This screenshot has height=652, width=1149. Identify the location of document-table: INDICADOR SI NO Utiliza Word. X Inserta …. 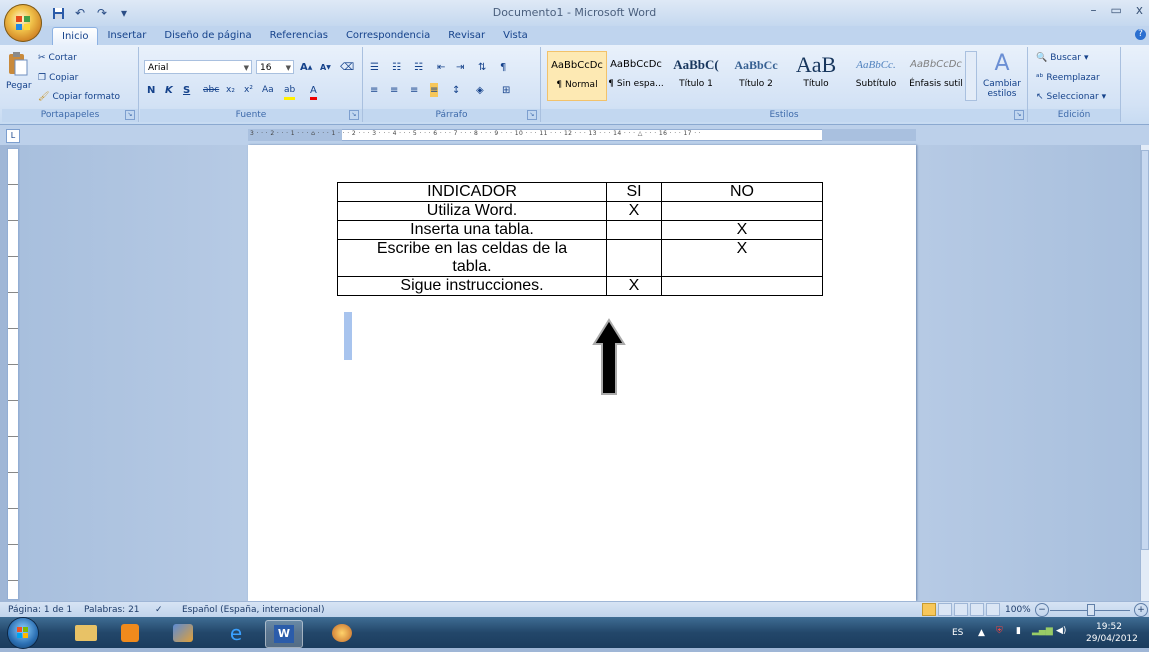
(580, 239).